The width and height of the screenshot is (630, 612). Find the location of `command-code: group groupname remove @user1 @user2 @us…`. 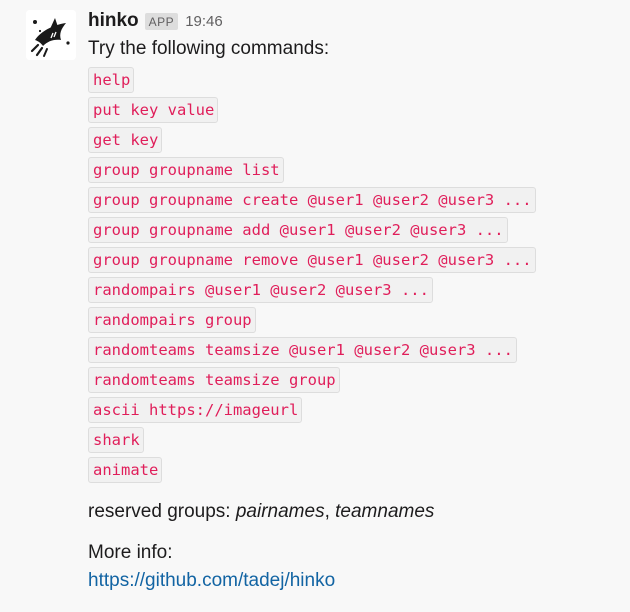

command-code: group groupname remove @user1 @user2 @us… is located at coordinates (312, 260).